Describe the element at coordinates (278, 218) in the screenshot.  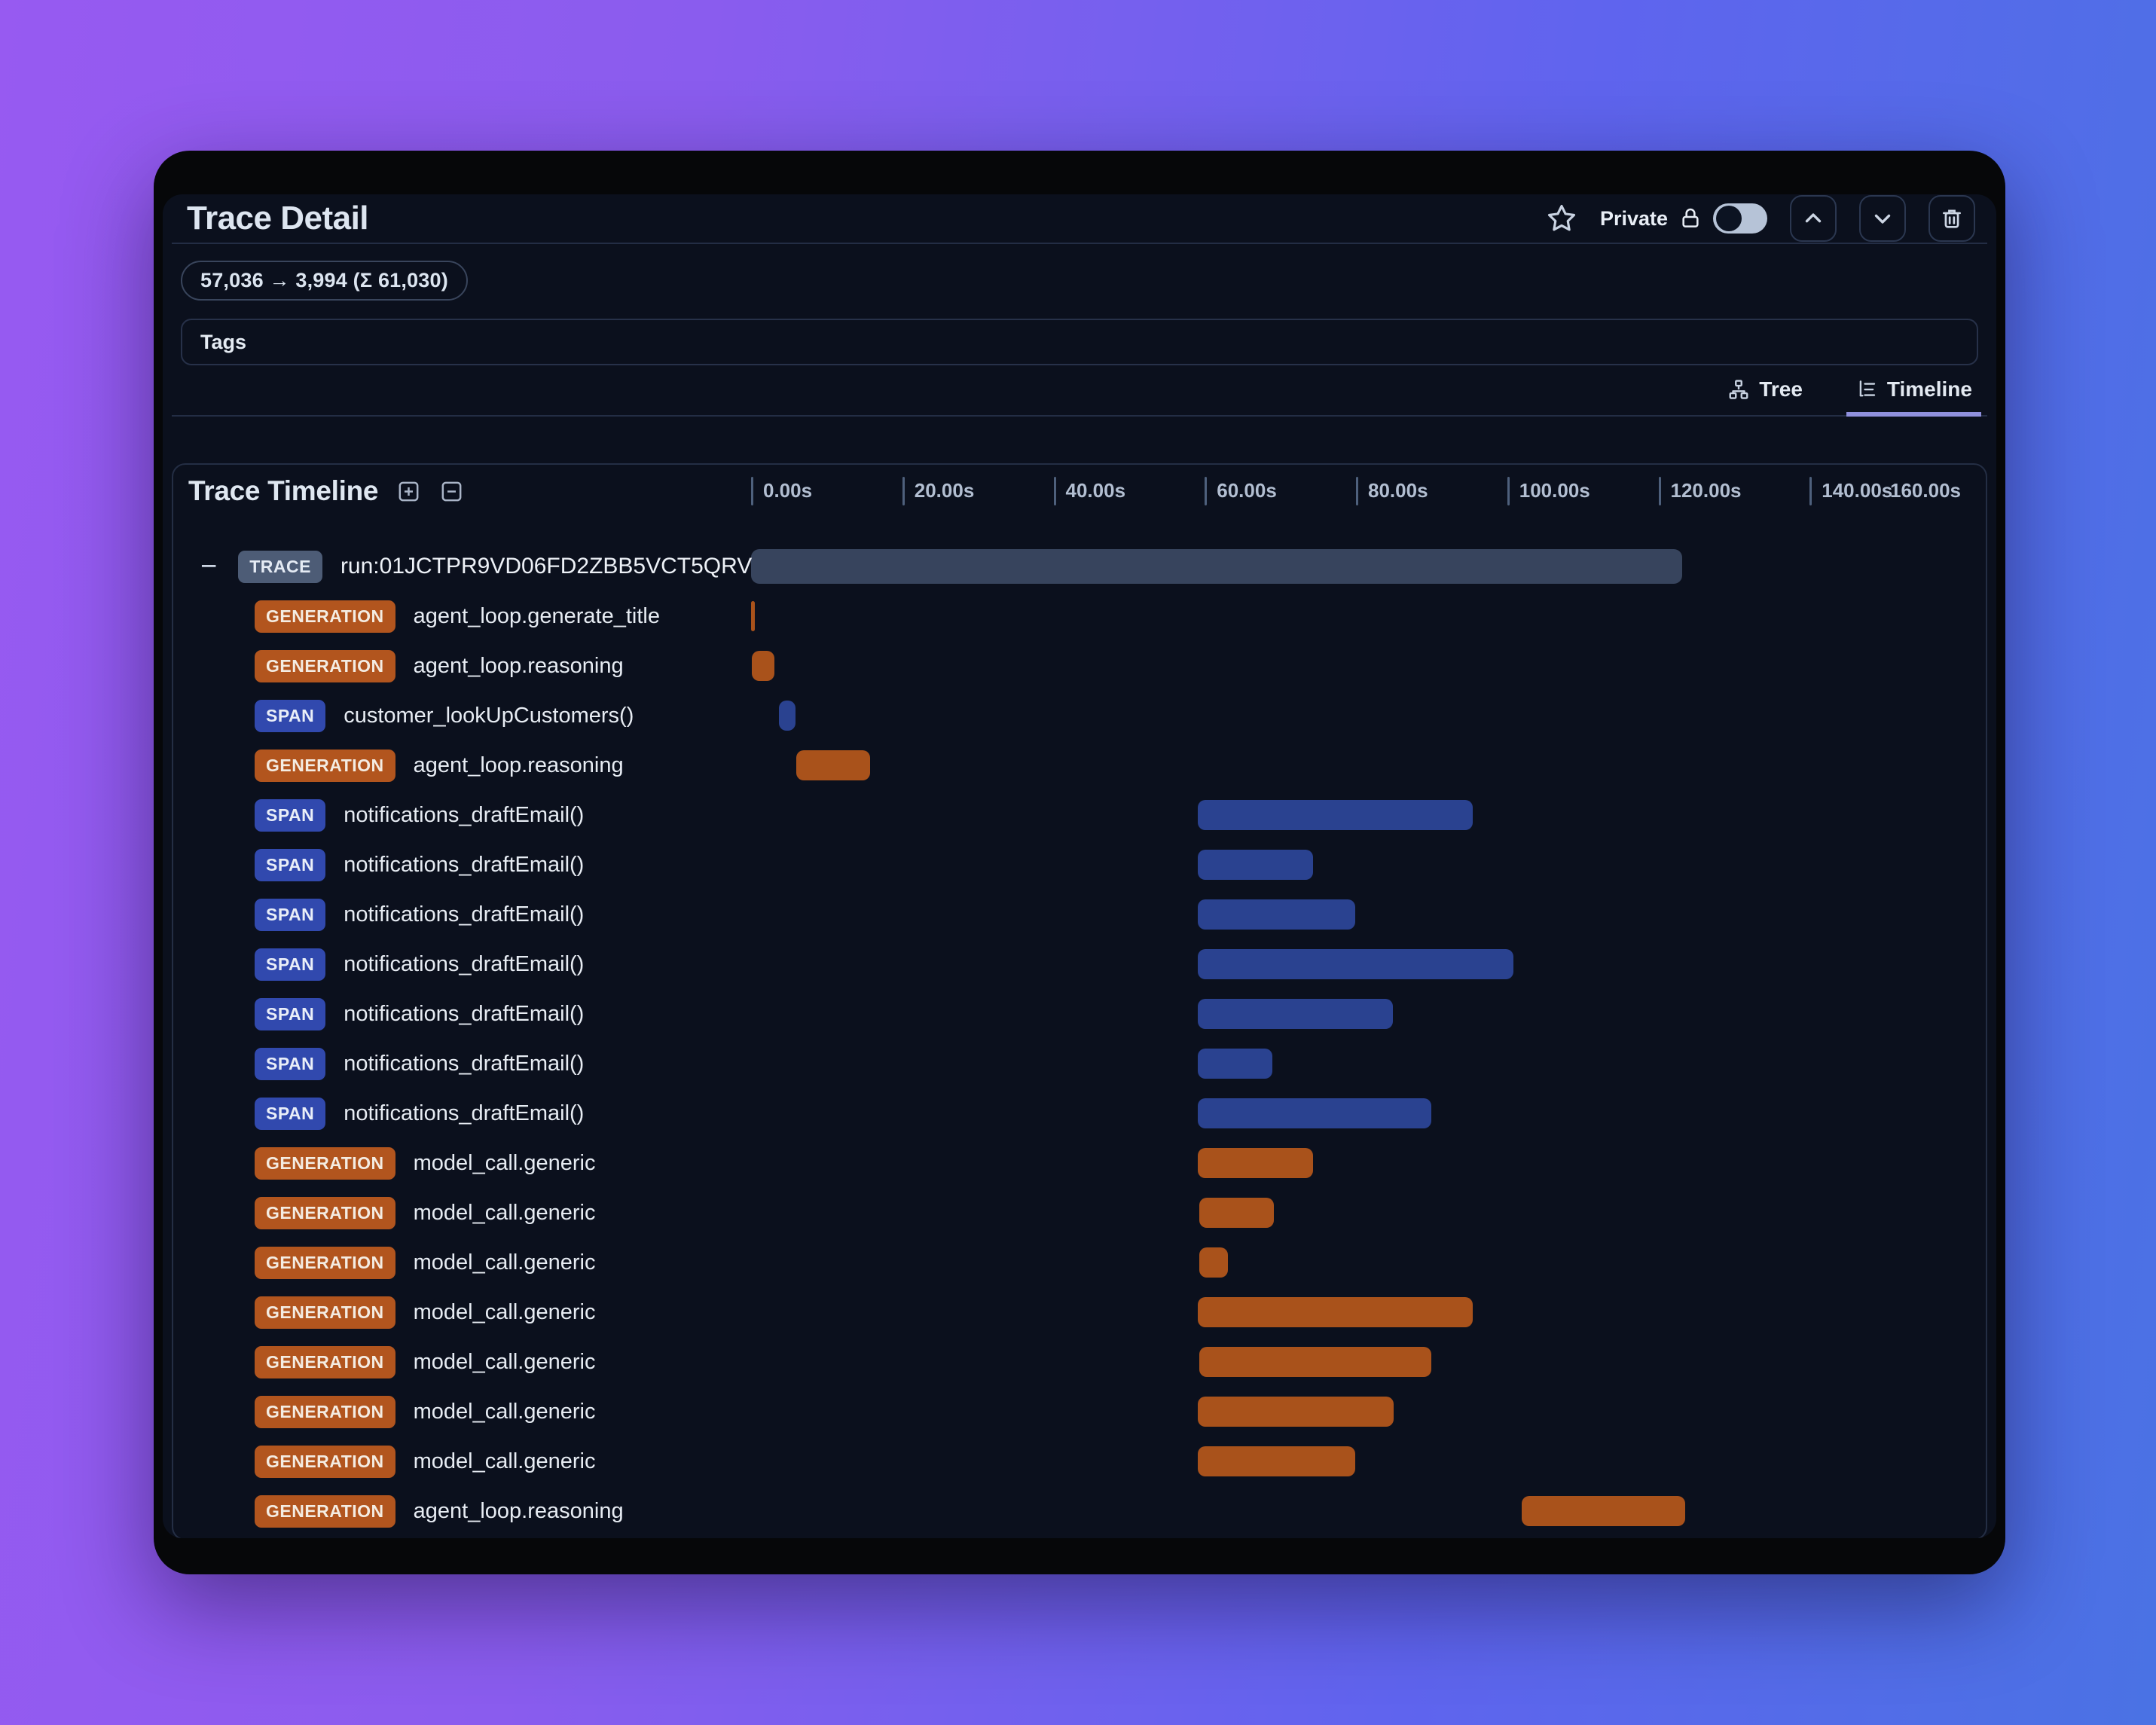
I see `page-title: Trace Detail` at that location.